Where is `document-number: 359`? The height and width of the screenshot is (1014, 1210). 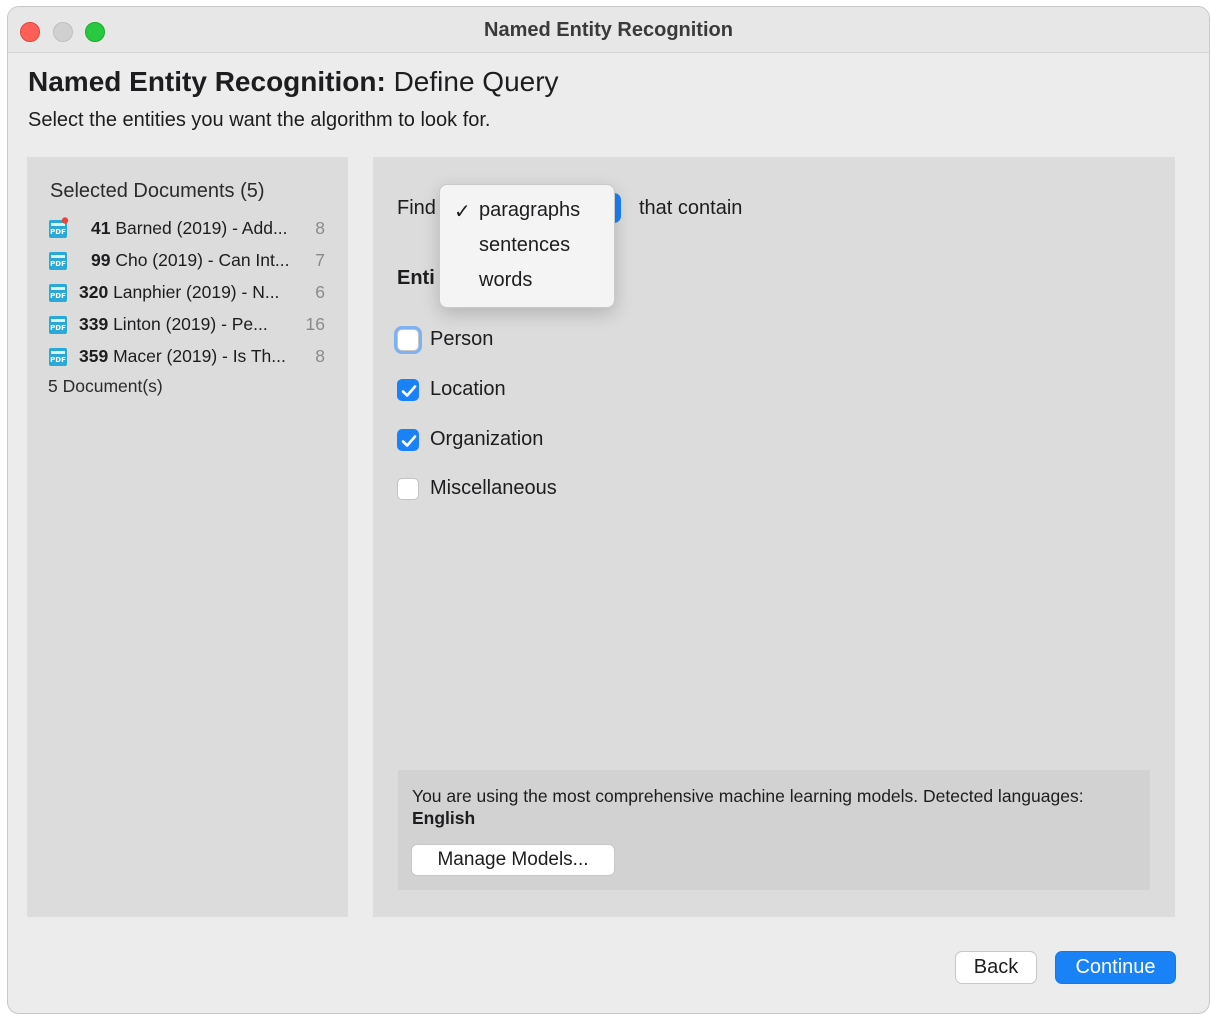
document-number: 359 is located at coordinates (94, 356).